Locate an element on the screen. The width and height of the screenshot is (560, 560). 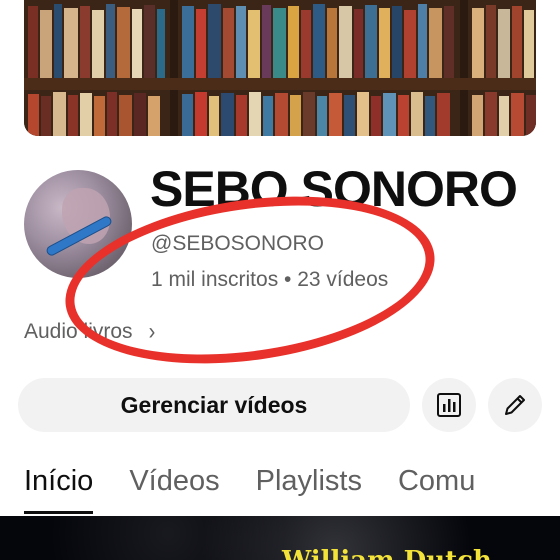
tab-playlists: Playlists is located at coordinates (309, 483).